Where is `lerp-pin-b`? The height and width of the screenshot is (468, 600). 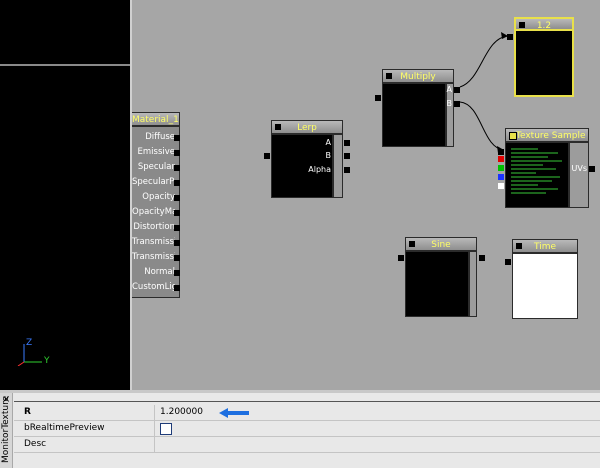 lerp-pin-b is located at coordinates (347, 156).